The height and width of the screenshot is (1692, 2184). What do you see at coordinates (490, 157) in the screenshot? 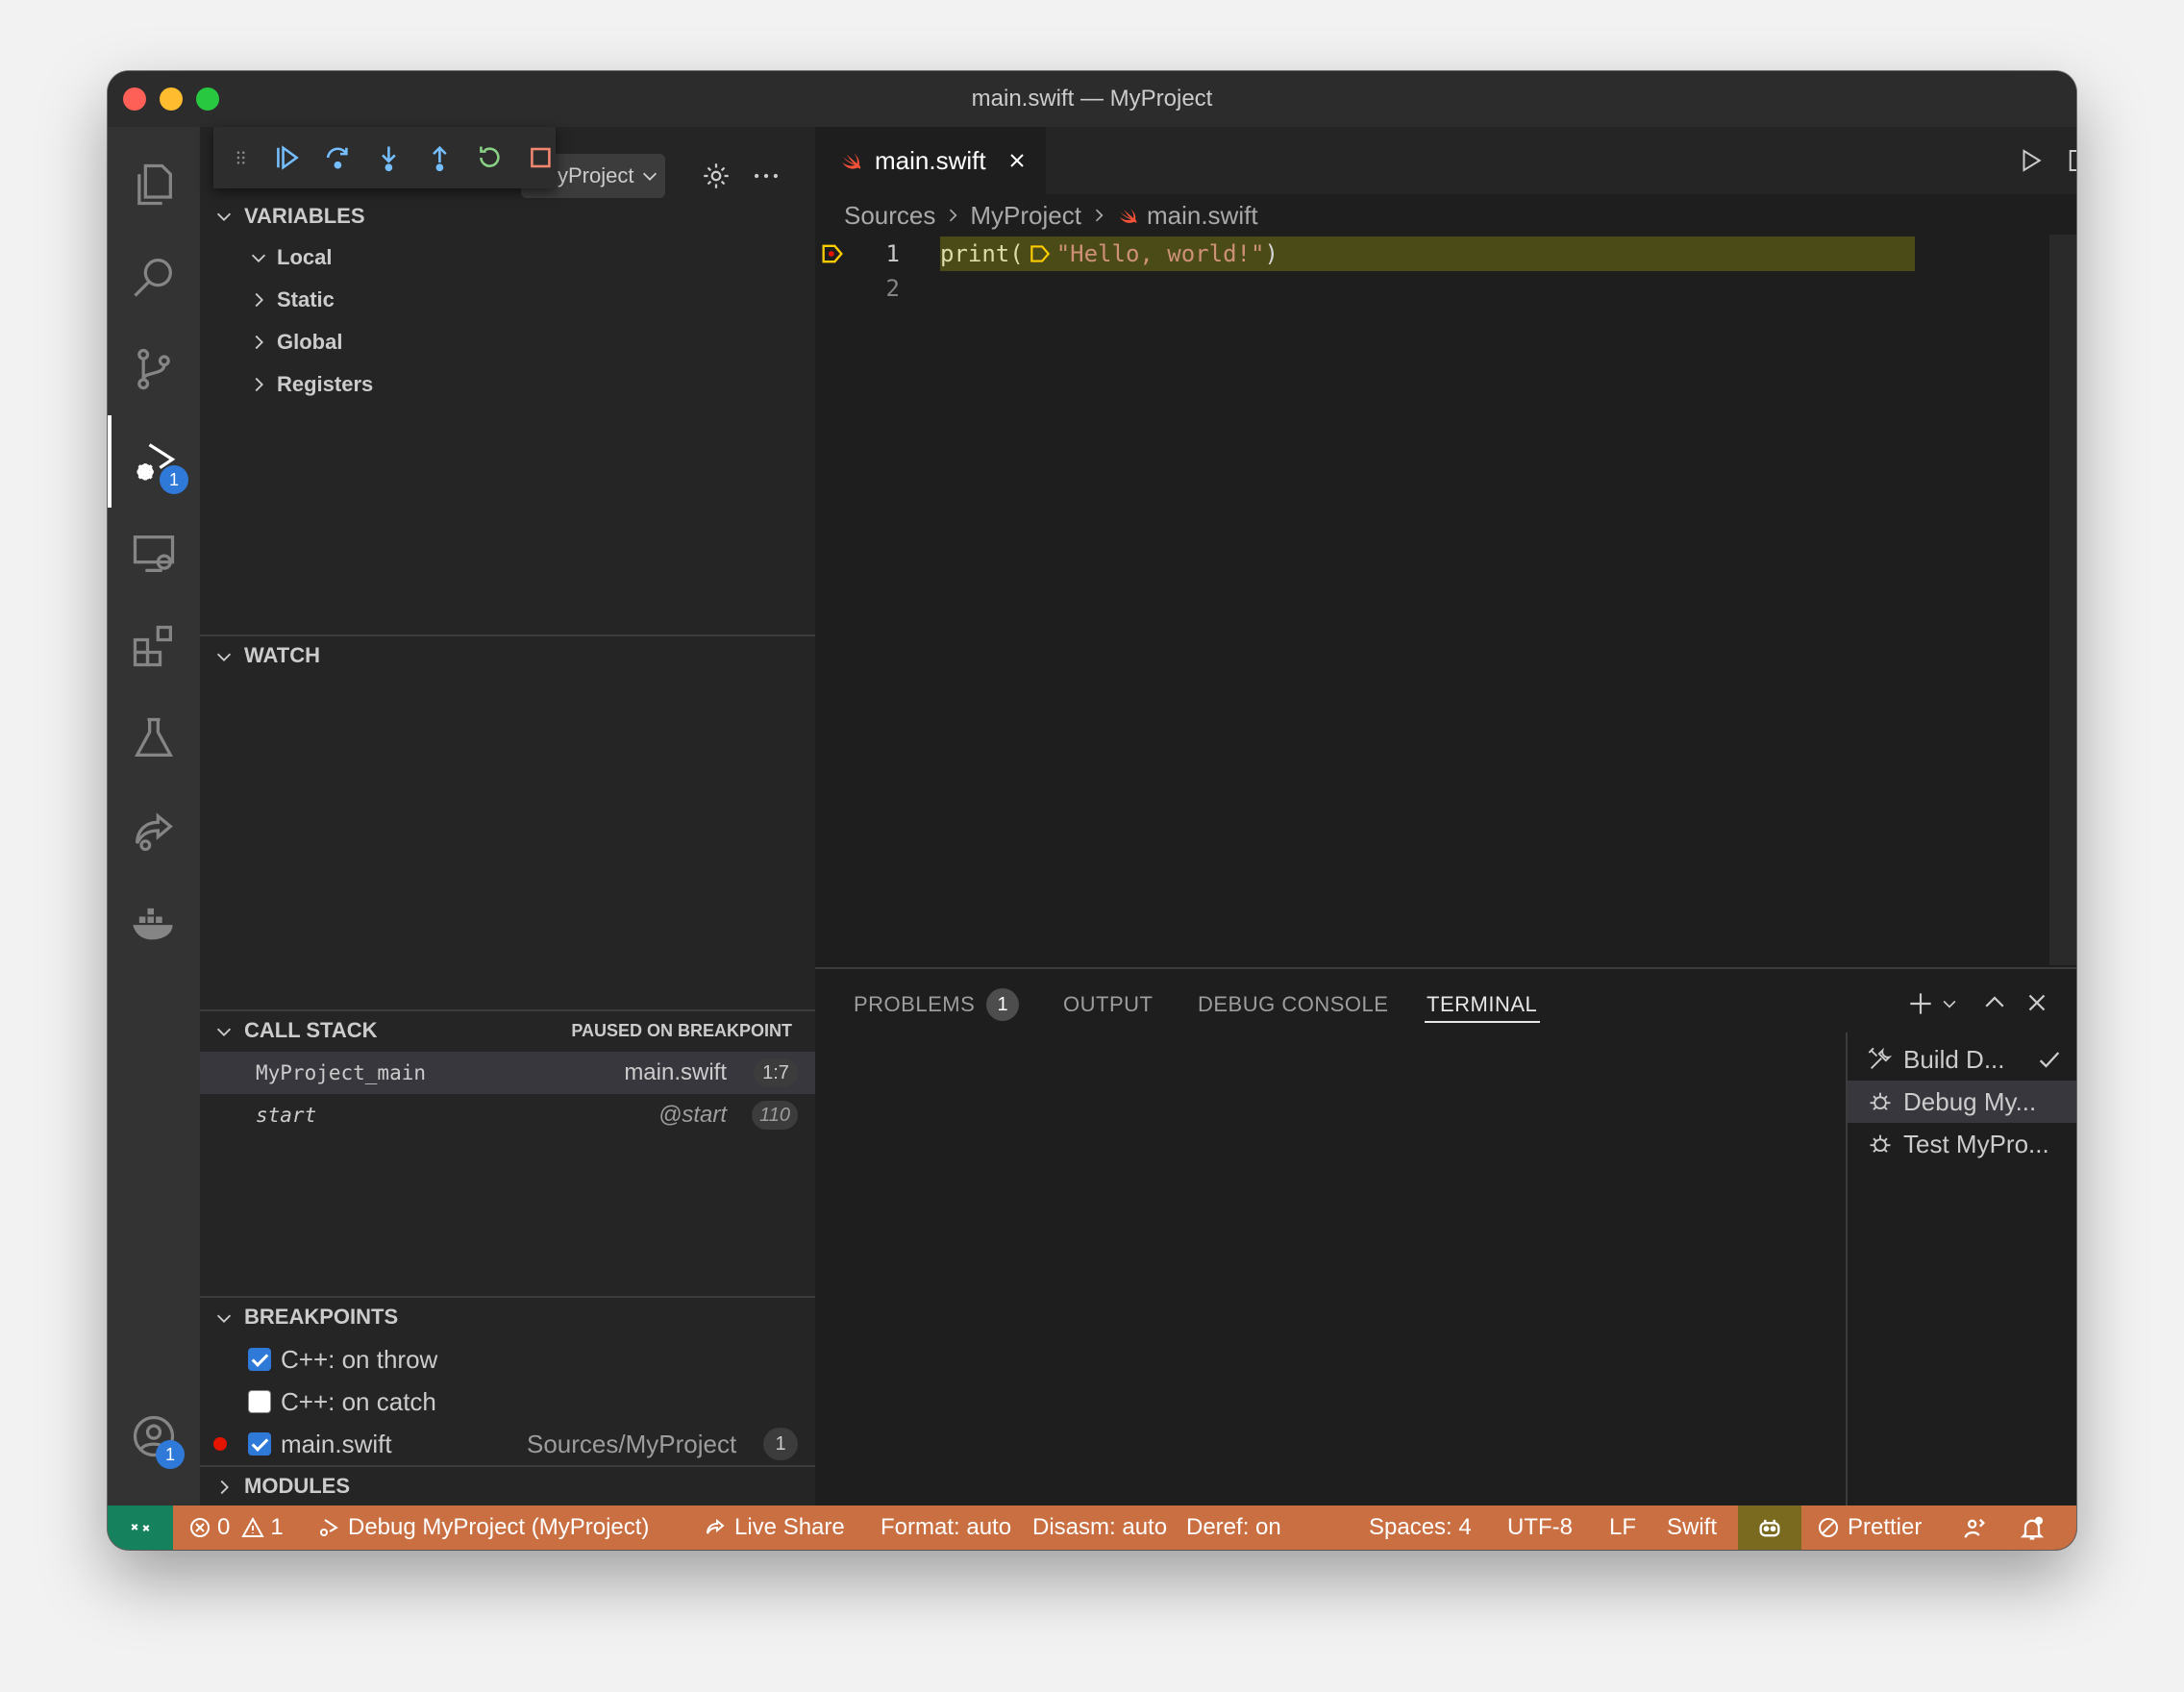
I see `restart-icon` at bounding box center [490, 157].